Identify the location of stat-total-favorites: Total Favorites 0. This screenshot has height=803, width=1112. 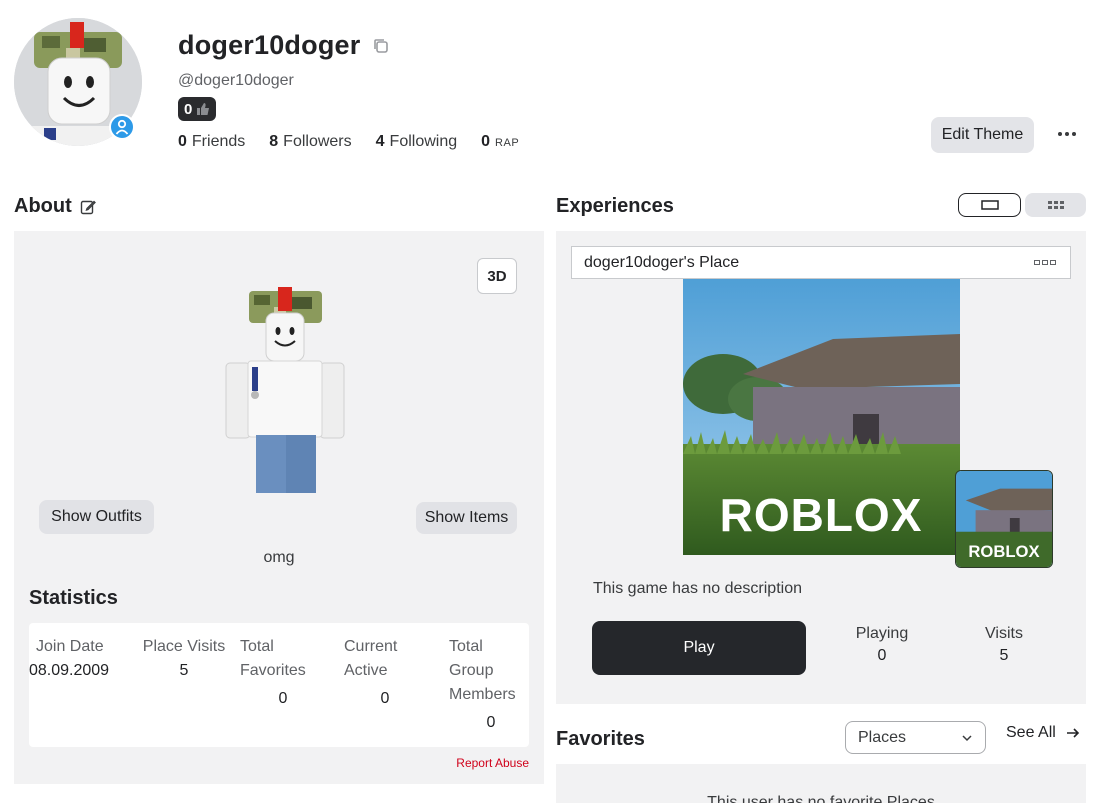
(273, 672).